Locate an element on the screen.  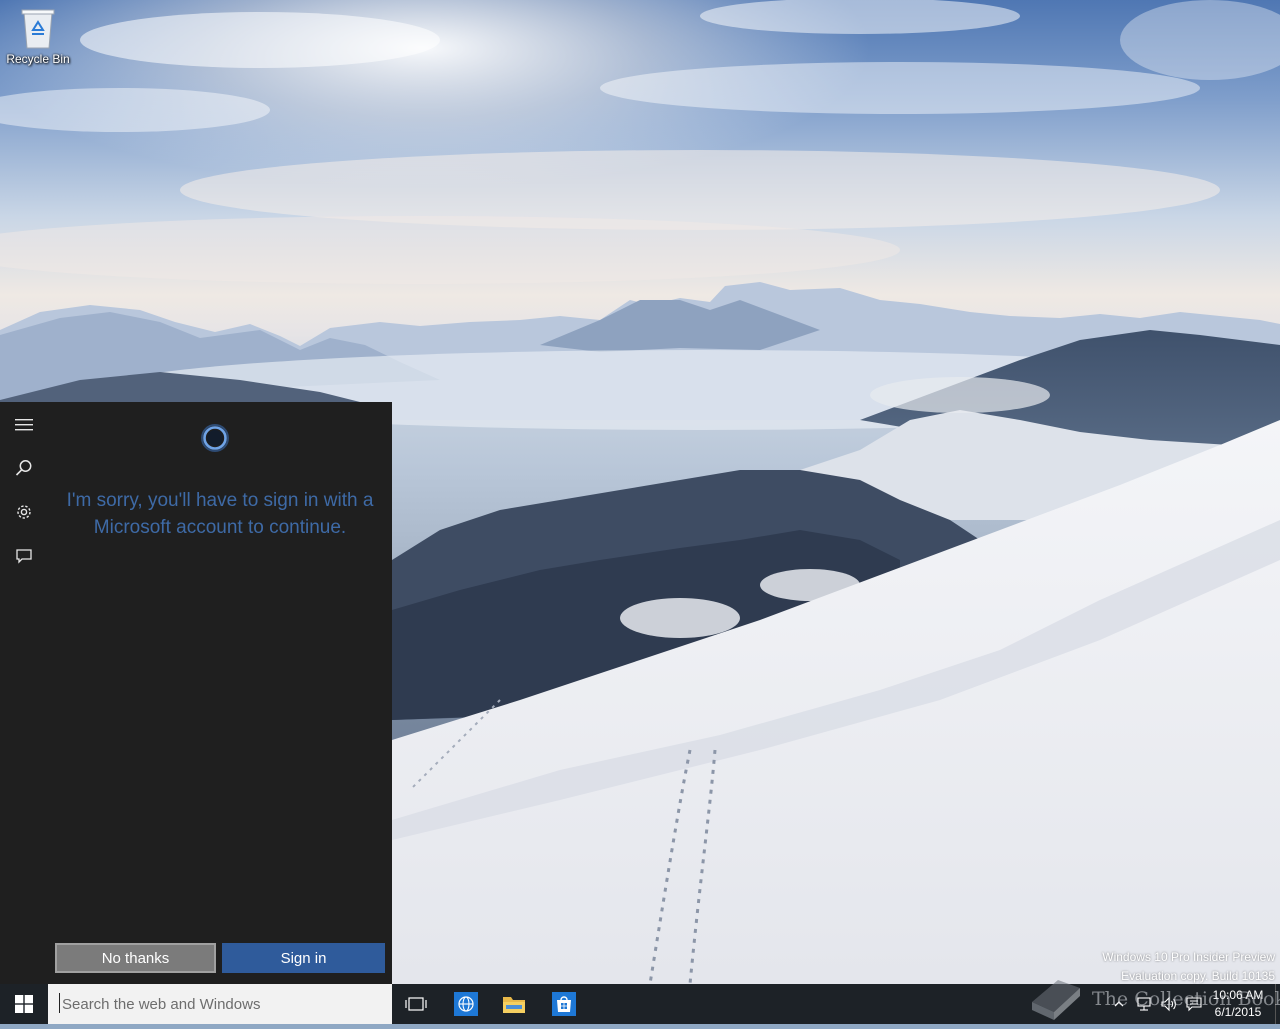
taskbar-app-file-explorer is located at coordinates (514, 1004).